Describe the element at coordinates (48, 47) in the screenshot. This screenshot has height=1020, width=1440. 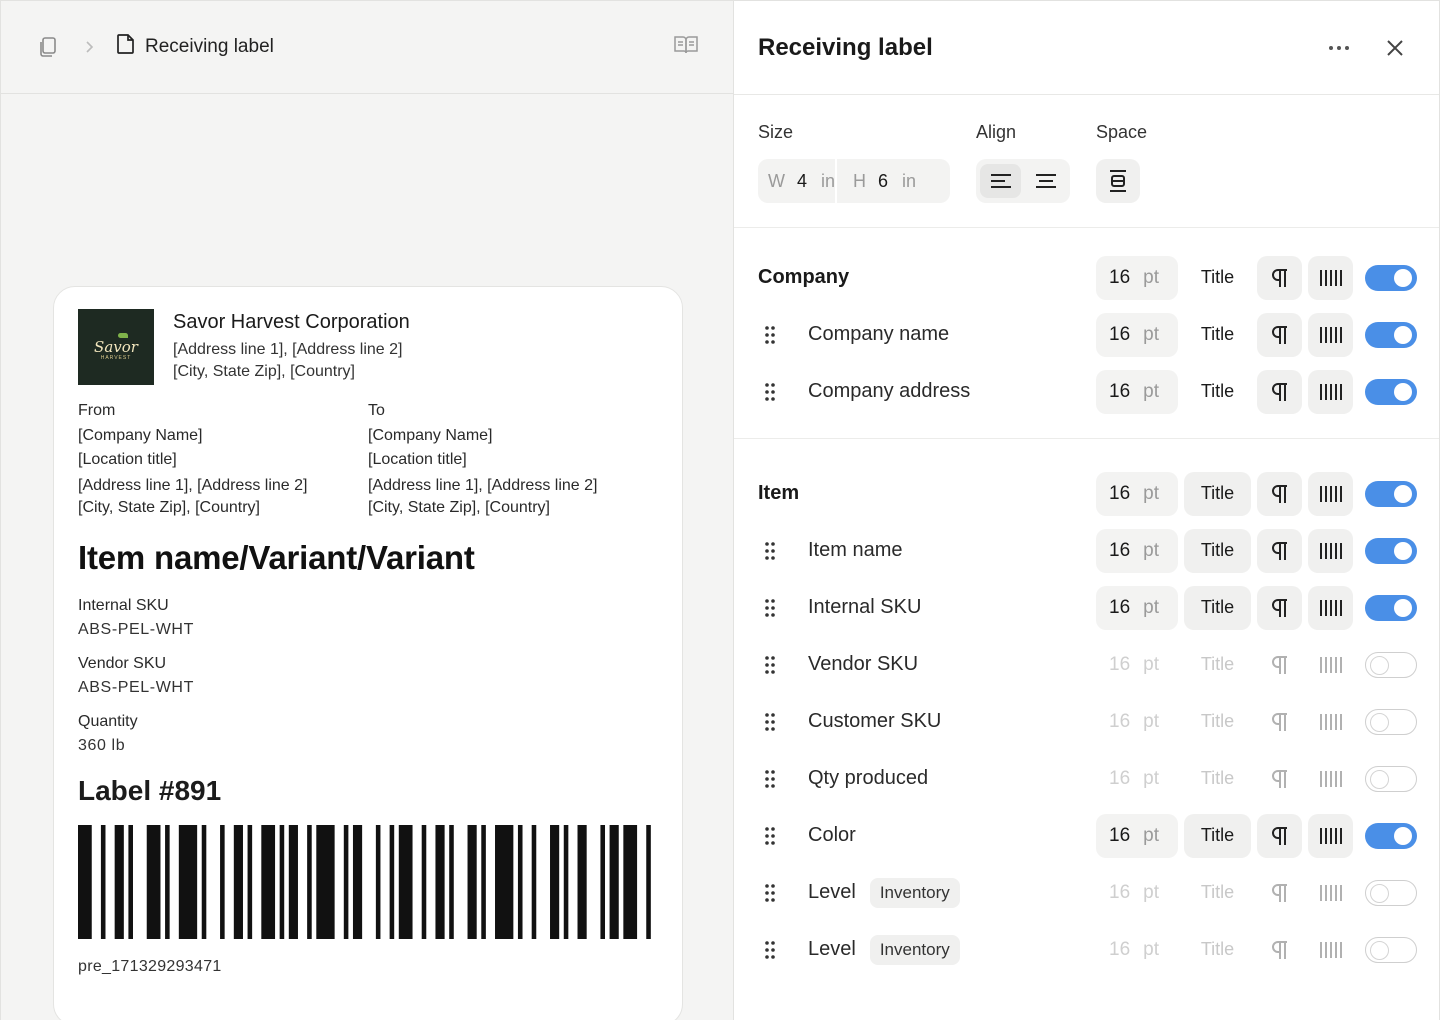
I see `copy-pages-icon` at that location.